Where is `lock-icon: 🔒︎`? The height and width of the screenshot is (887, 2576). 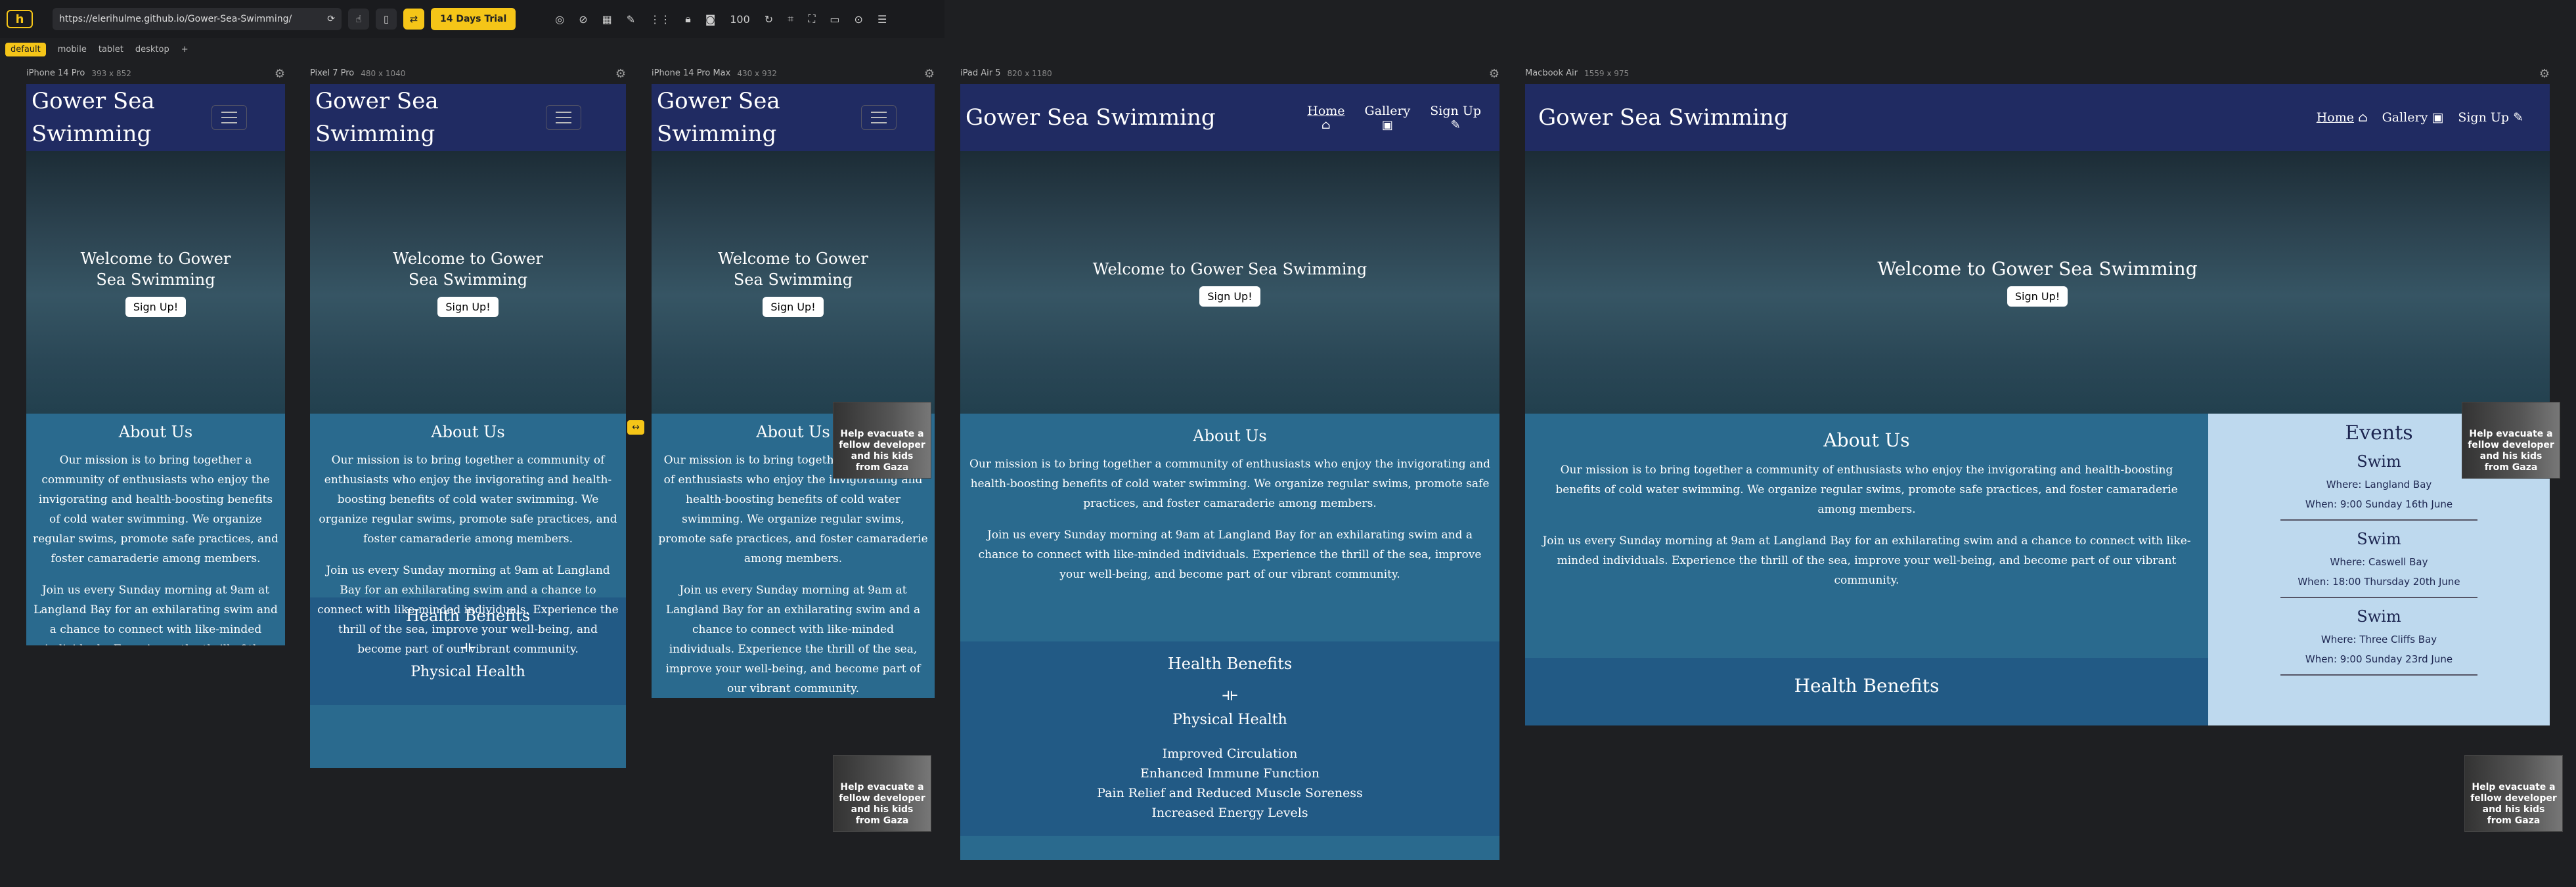 lock-icon: 🔒︎ is located at coordinates (688, 19).